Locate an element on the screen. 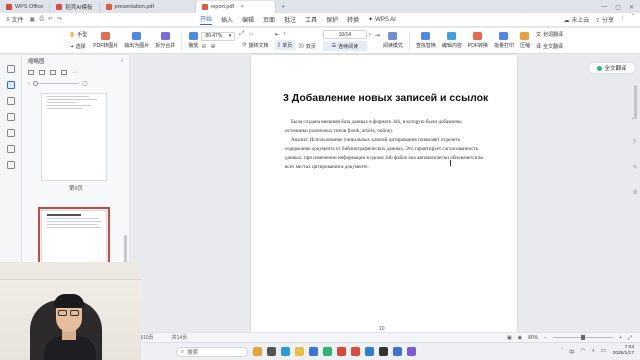 Image resolution: width=640 pixels, height=360 pixels. delete-page-icon is located at coordinates (53, 72).